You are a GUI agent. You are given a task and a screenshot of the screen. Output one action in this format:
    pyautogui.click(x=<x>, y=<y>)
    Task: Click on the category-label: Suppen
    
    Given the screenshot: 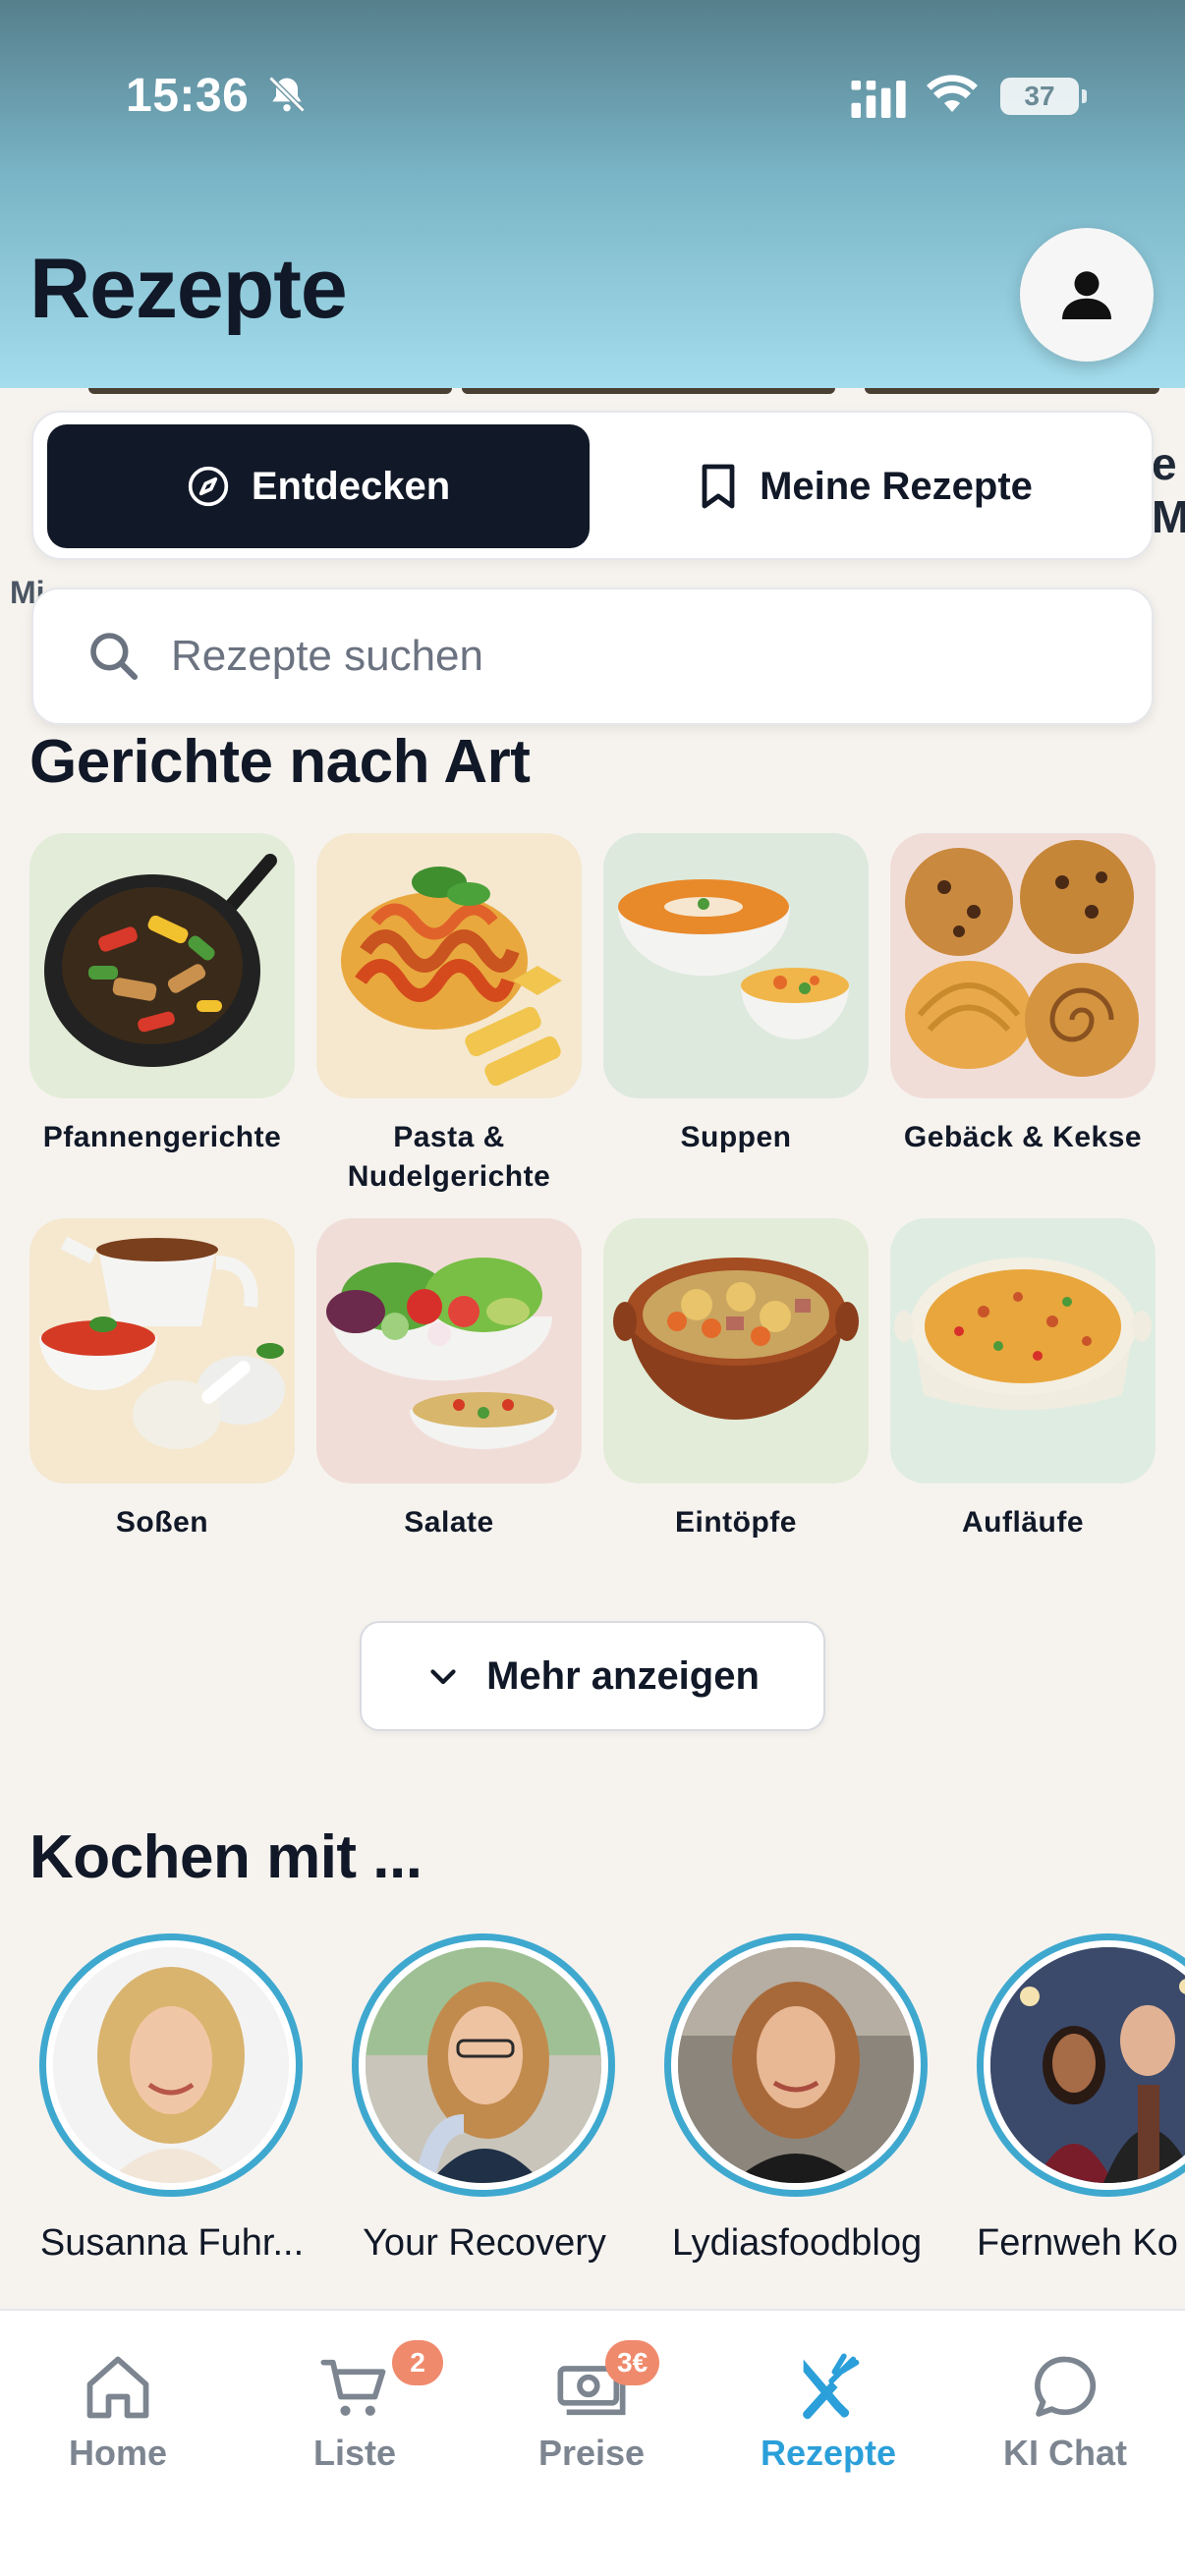 What is the action you would take?
    pyautogui.click(x=736, y=1137)
    